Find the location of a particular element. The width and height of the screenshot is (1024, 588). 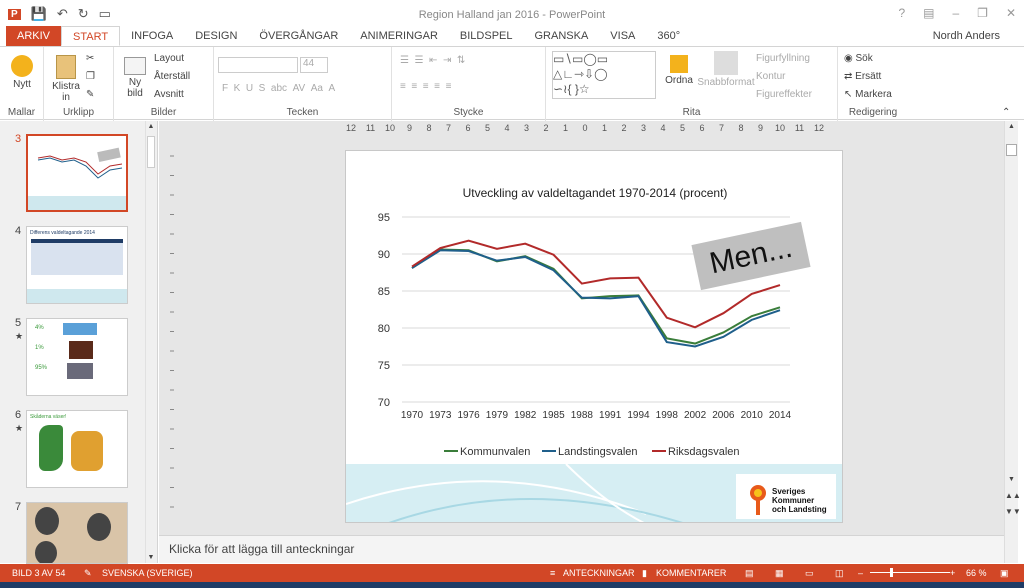

tab-granska: GRANSKA is located at coordinates (562, 36).